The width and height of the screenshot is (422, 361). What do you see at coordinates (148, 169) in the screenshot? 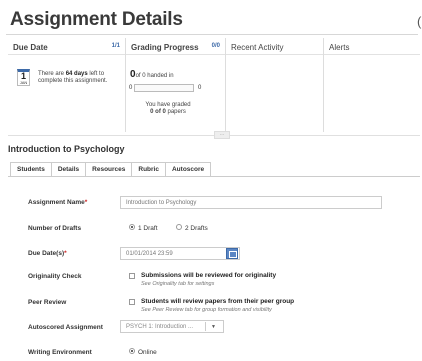
I see `tab-rubric: Rubric` at bounding box center [148, 169].